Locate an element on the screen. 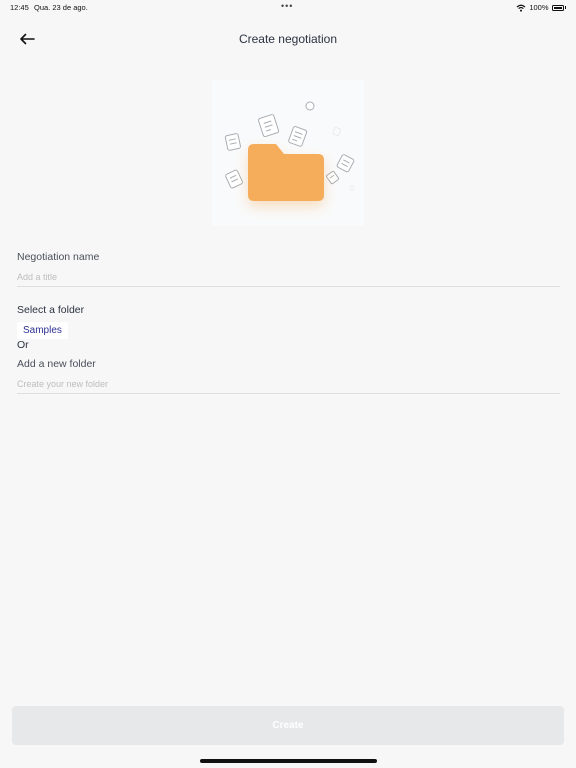  status-right: 100% is located at coordinates (541, 7).